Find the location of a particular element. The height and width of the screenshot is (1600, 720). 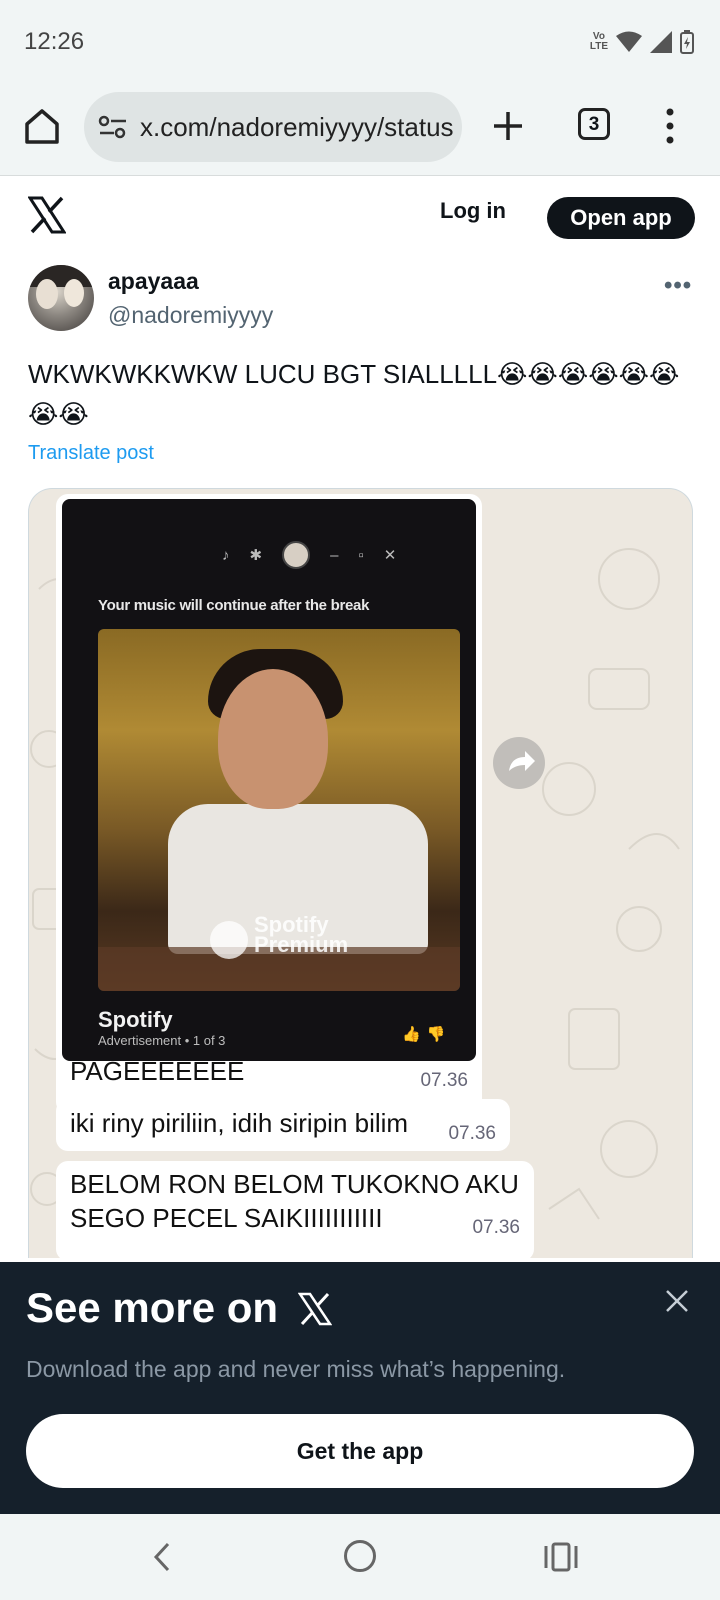

volte-icon: Vo LTE is located at coordinates (598, 41).